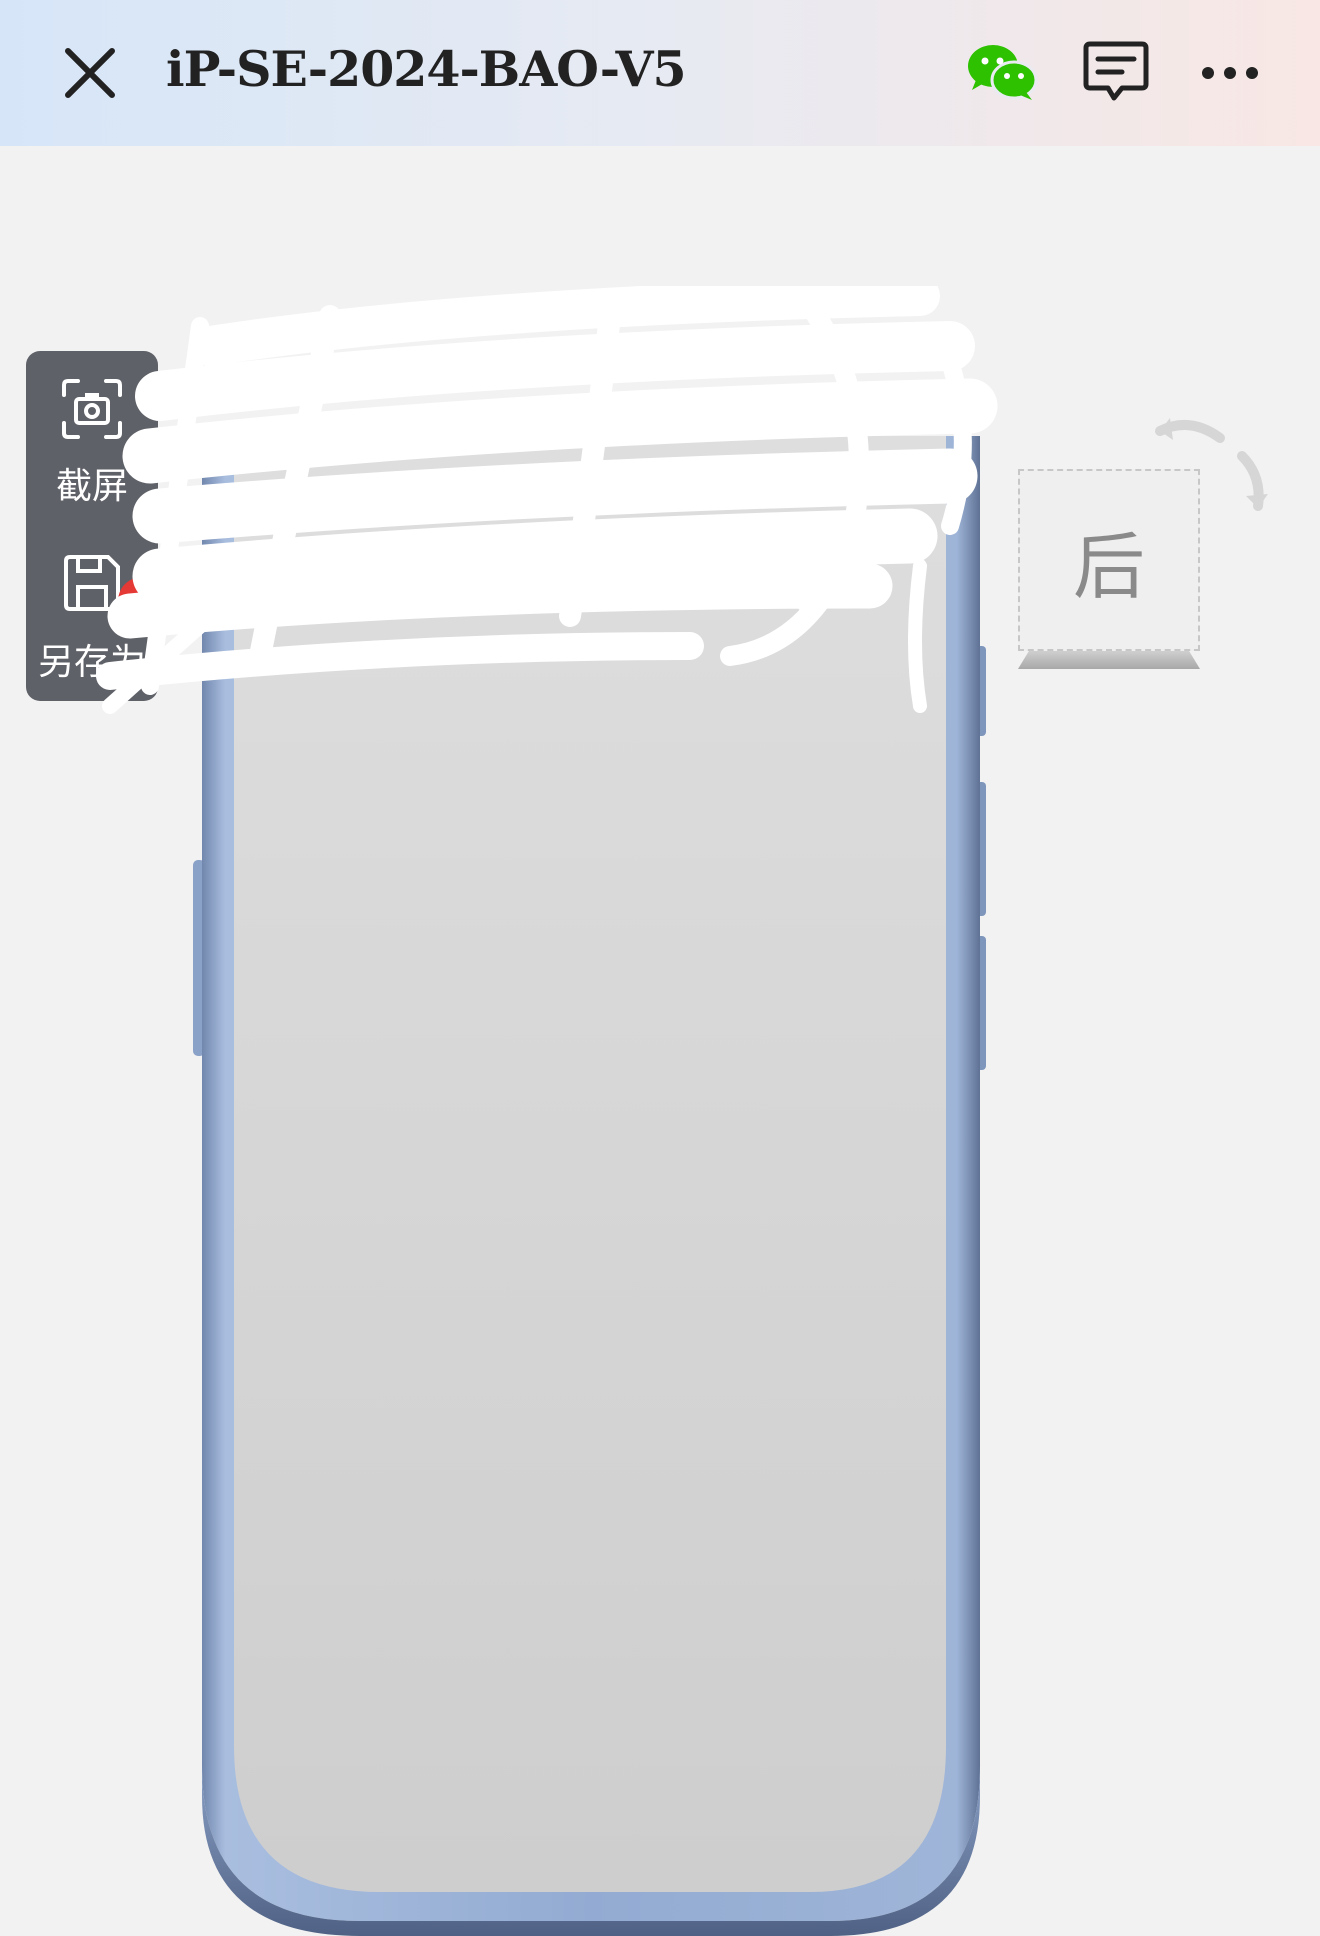  What do you see at coordinates (91, 662) in the screenshot?
I see `save-as-label: 另存为` at bounding box center [91, 662].